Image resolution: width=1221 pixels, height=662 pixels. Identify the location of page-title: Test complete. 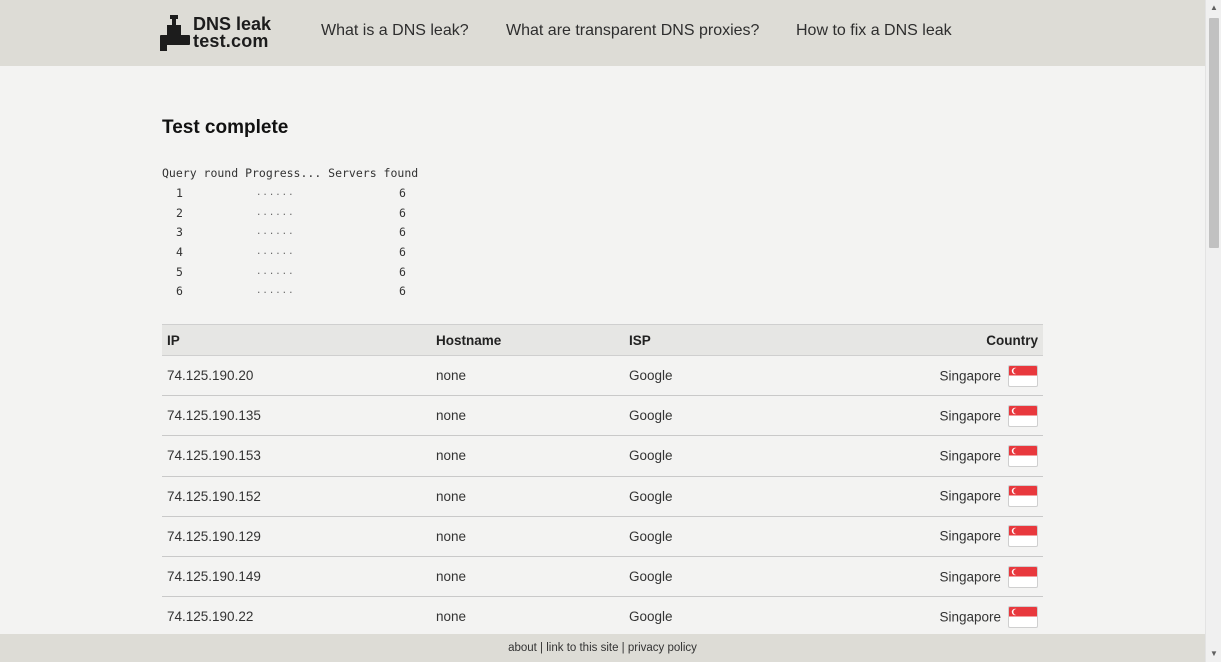
(225, 127).